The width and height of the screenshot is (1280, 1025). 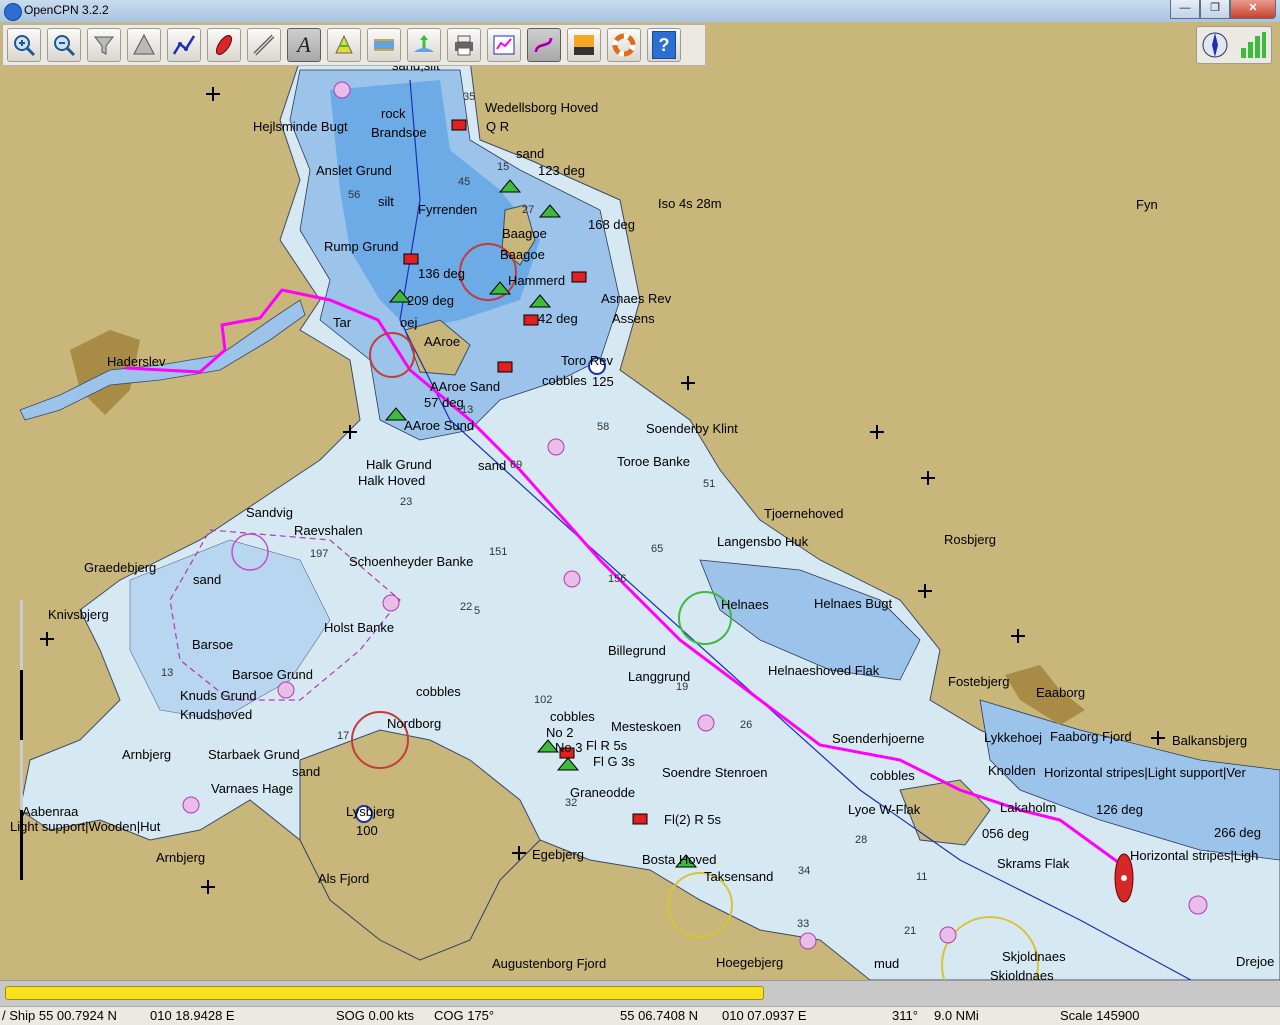 I want to click on depth-sounding: 45, so click(x=464, y=182).